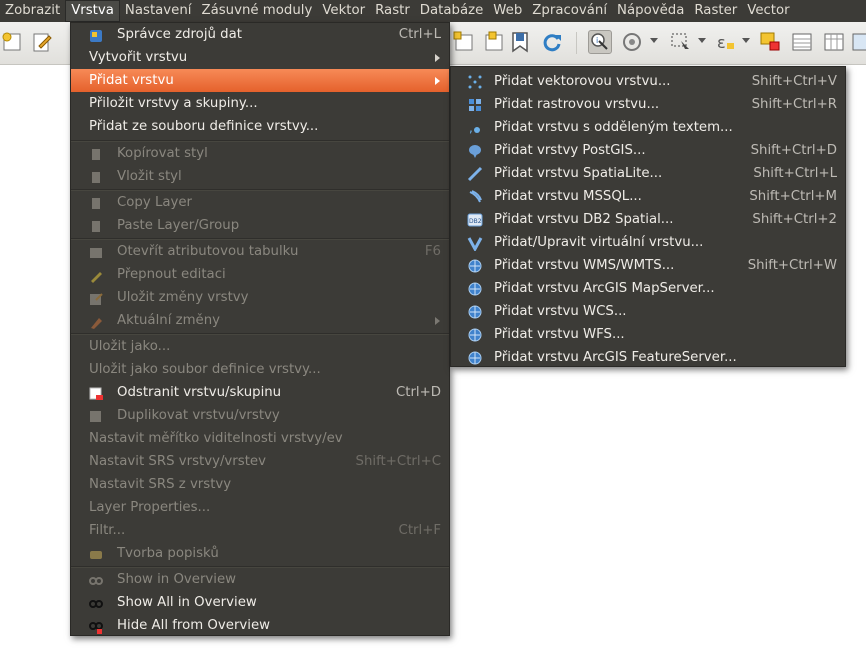 This screenshot has height=655, width=866. What do you see at coordinates (680, 42) in the screenshot?
I see `select-rect-icon` at bounding box center [680, 42].